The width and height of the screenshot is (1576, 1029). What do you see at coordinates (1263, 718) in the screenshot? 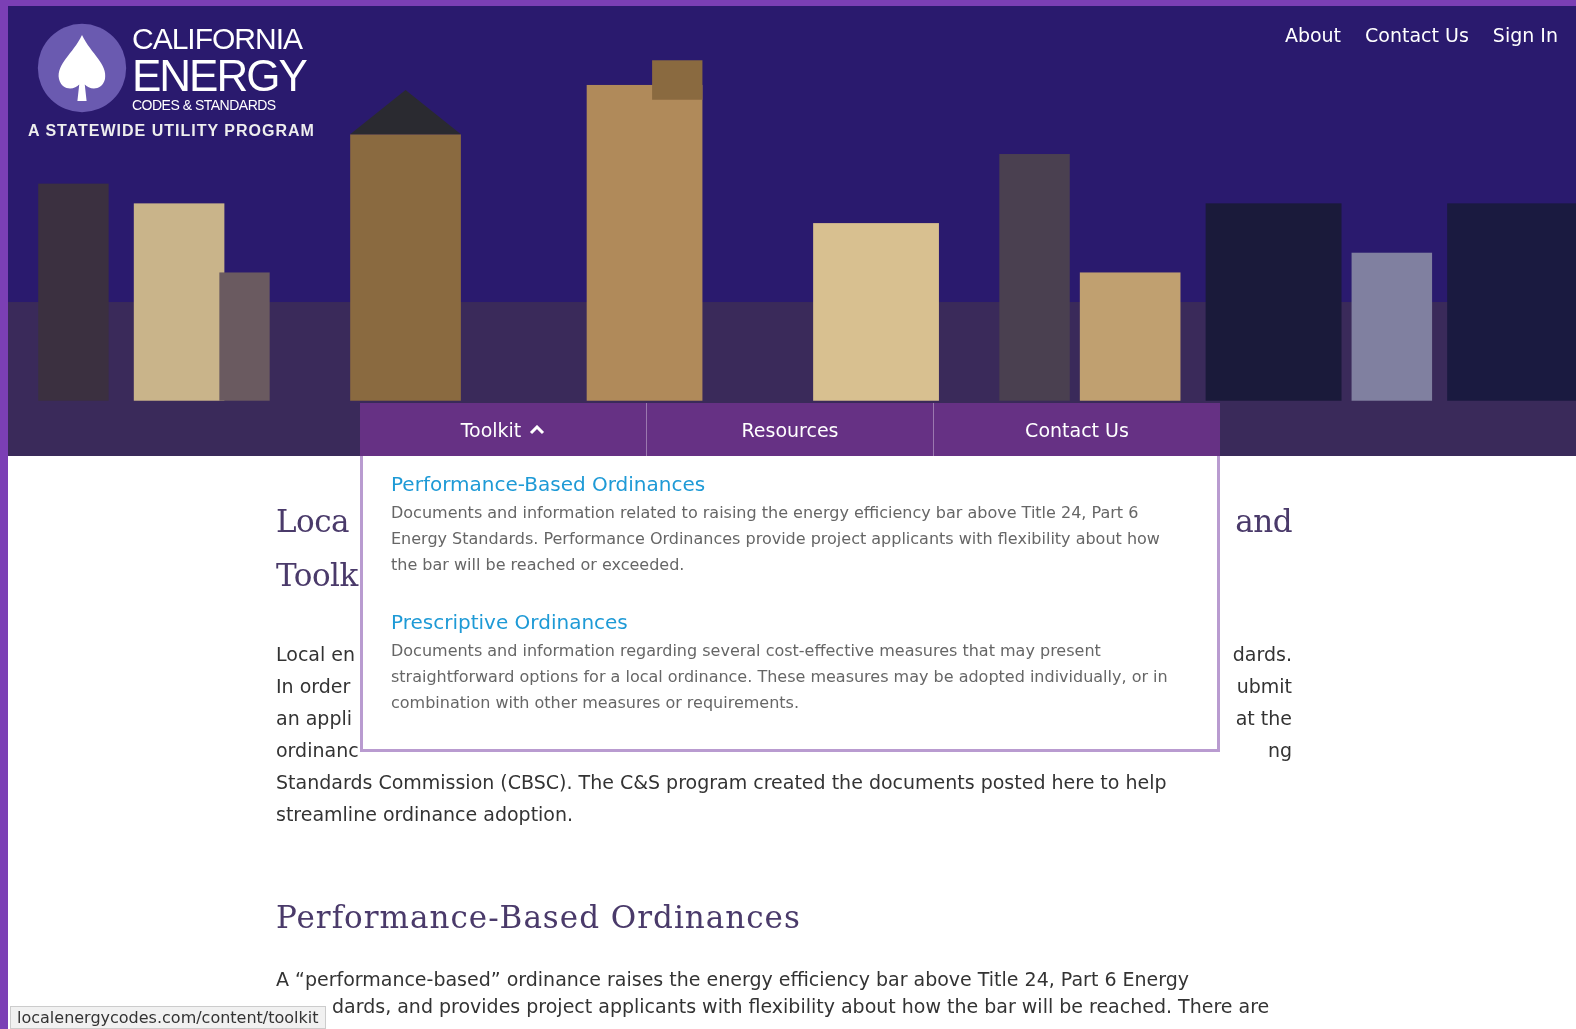
I see `paragraph-text: at the` at bounding box center [1263, 718].